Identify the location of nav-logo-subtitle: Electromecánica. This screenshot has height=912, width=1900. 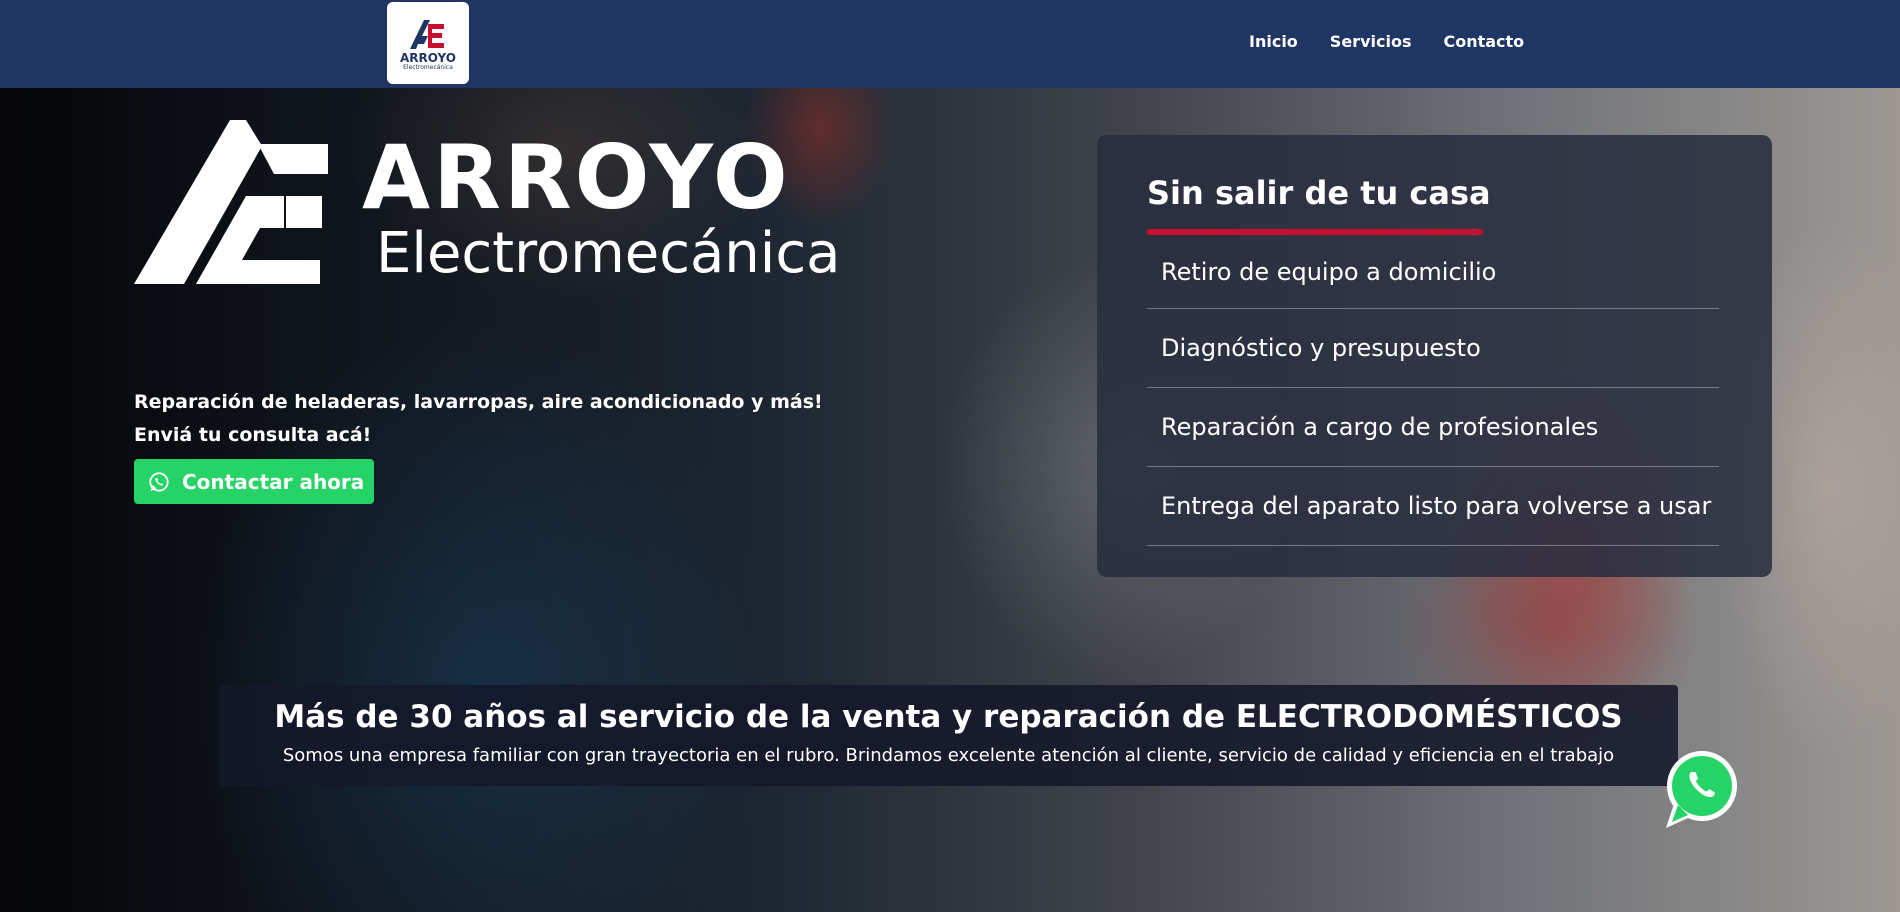
(428, 67).